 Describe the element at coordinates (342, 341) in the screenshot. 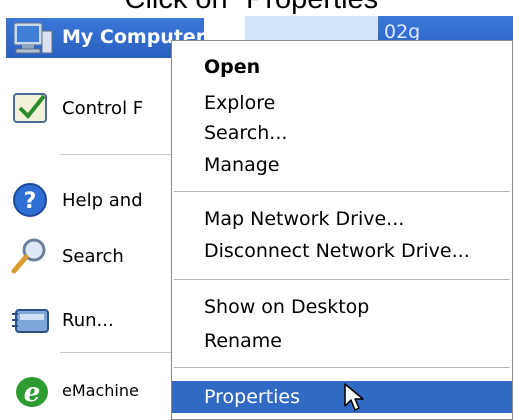

I see `menu-item-rename: Rename` at that location.